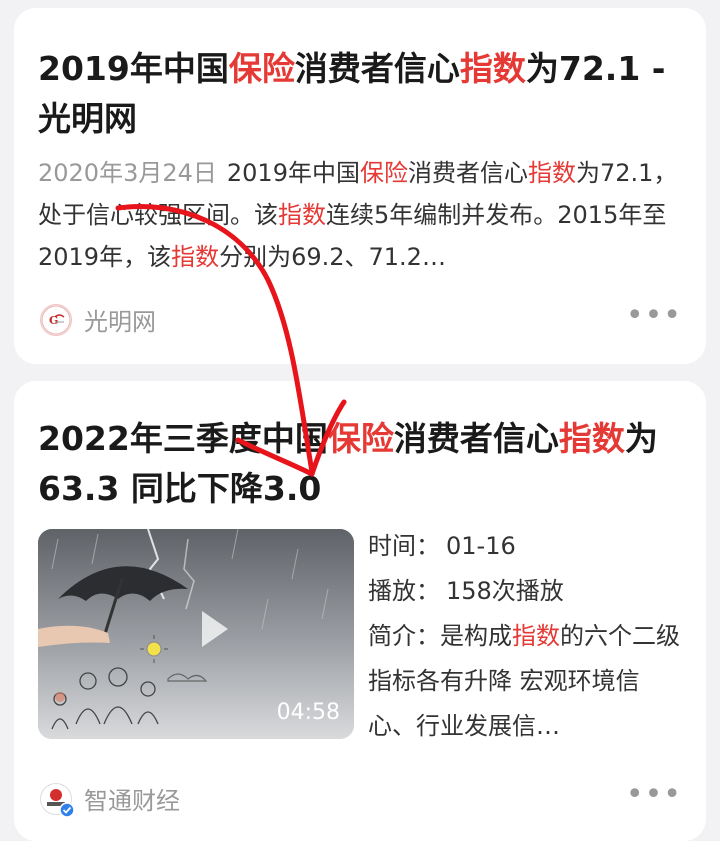  Describe the element at coordinates (383, 173) in the screenshot. I see `snippet-highlight: 保险` at that location.